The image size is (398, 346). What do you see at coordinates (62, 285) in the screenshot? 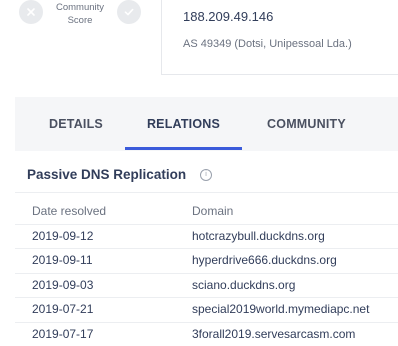
I see `date-cell: 2019-09-03` at bounding box center [62, 285].